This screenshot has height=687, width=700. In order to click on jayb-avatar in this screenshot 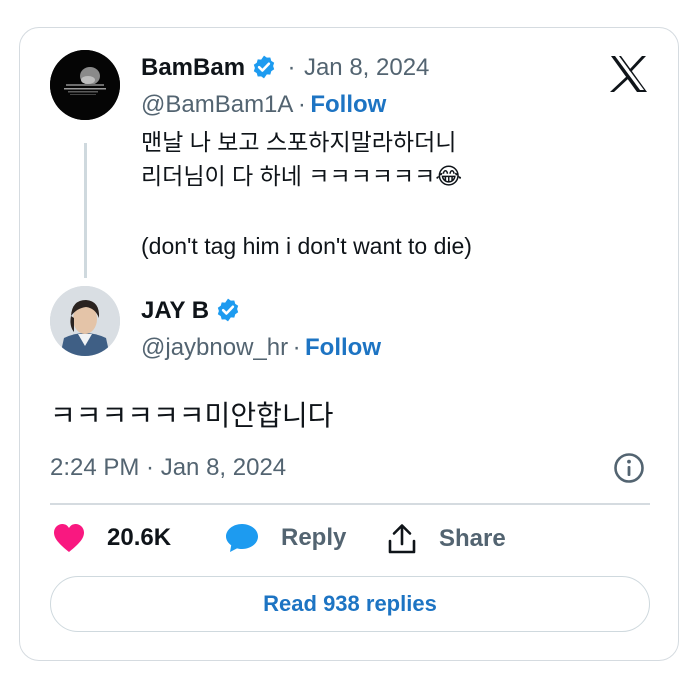, I will do `click(85, 321)`.